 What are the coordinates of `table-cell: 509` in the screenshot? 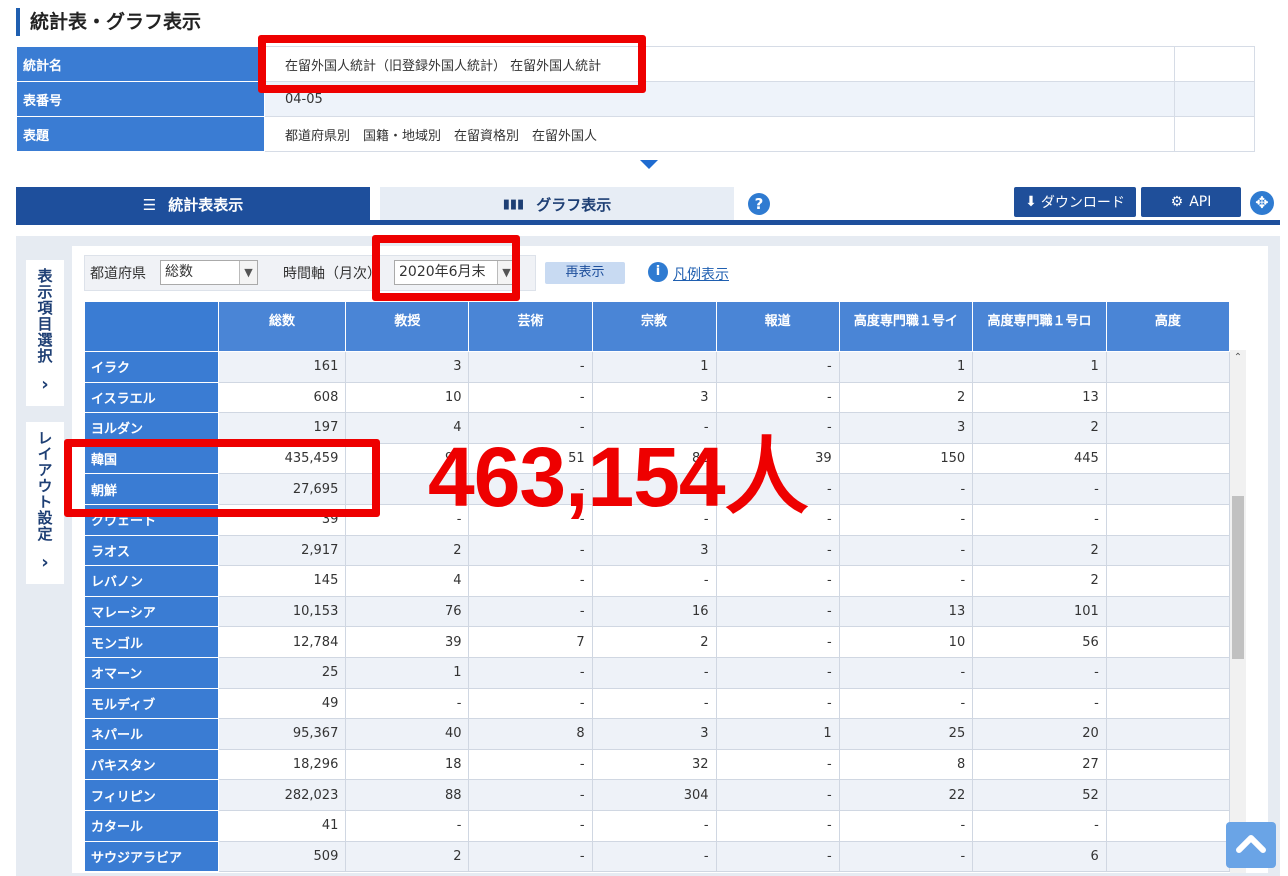 It's located at (282, 856).